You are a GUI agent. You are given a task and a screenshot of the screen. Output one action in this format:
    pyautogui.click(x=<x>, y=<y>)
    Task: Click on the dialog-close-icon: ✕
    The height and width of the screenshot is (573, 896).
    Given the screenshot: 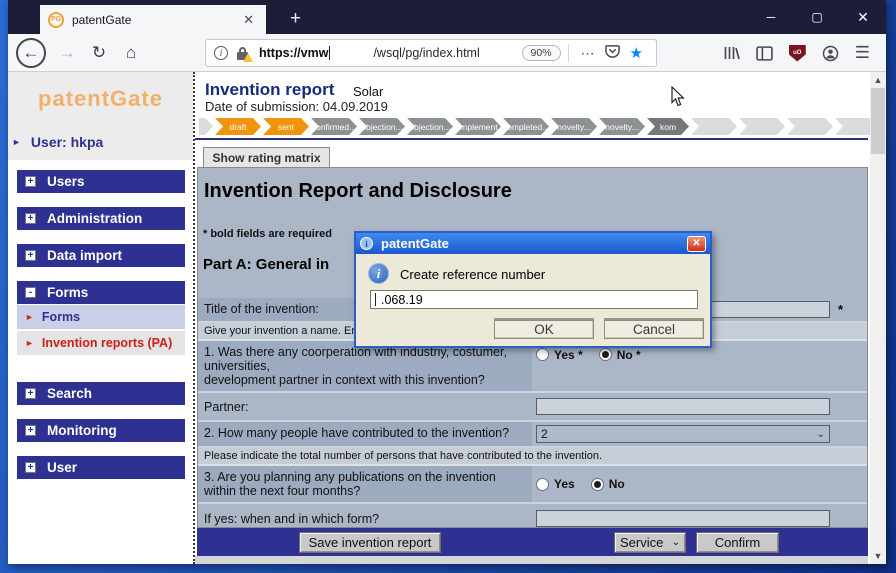 What is the action you would take?
    pyautogui.click(x=696, y=243)
    